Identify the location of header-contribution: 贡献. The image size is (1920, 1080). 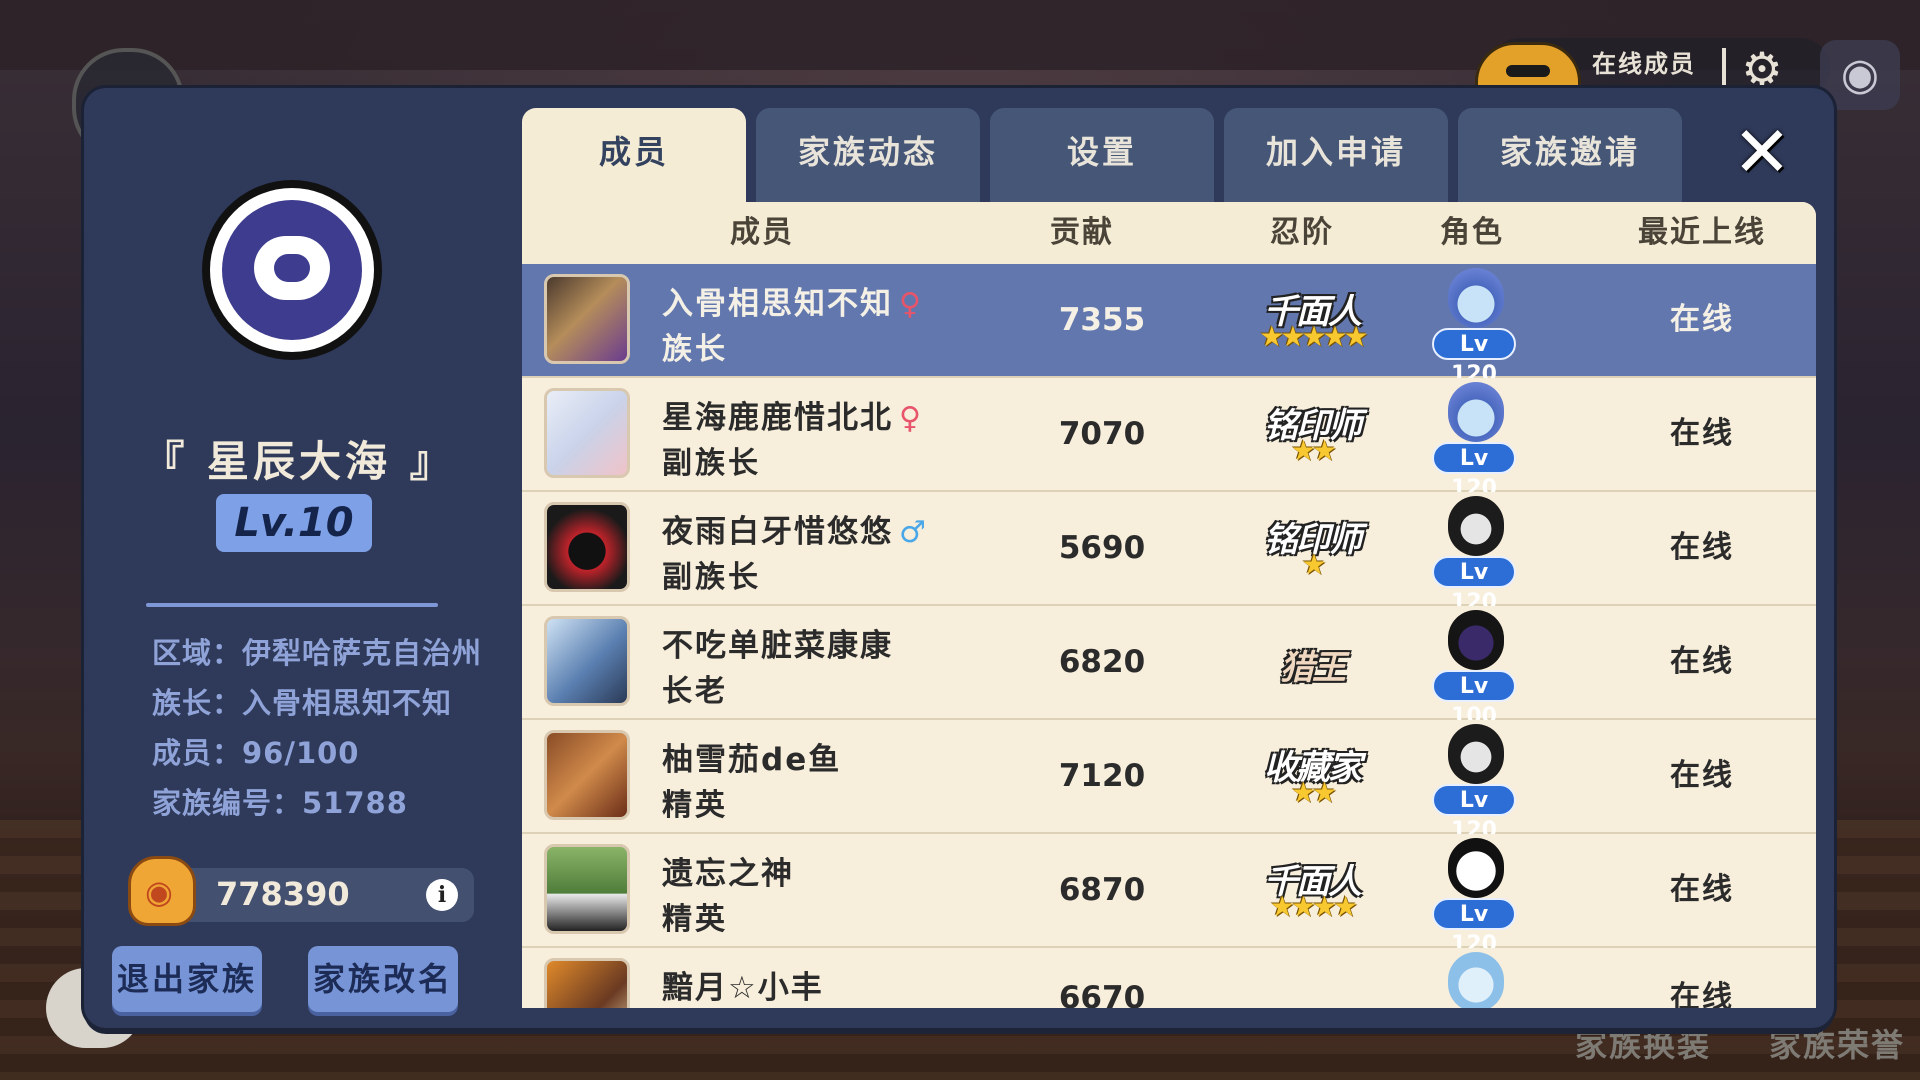
(1082, 232).